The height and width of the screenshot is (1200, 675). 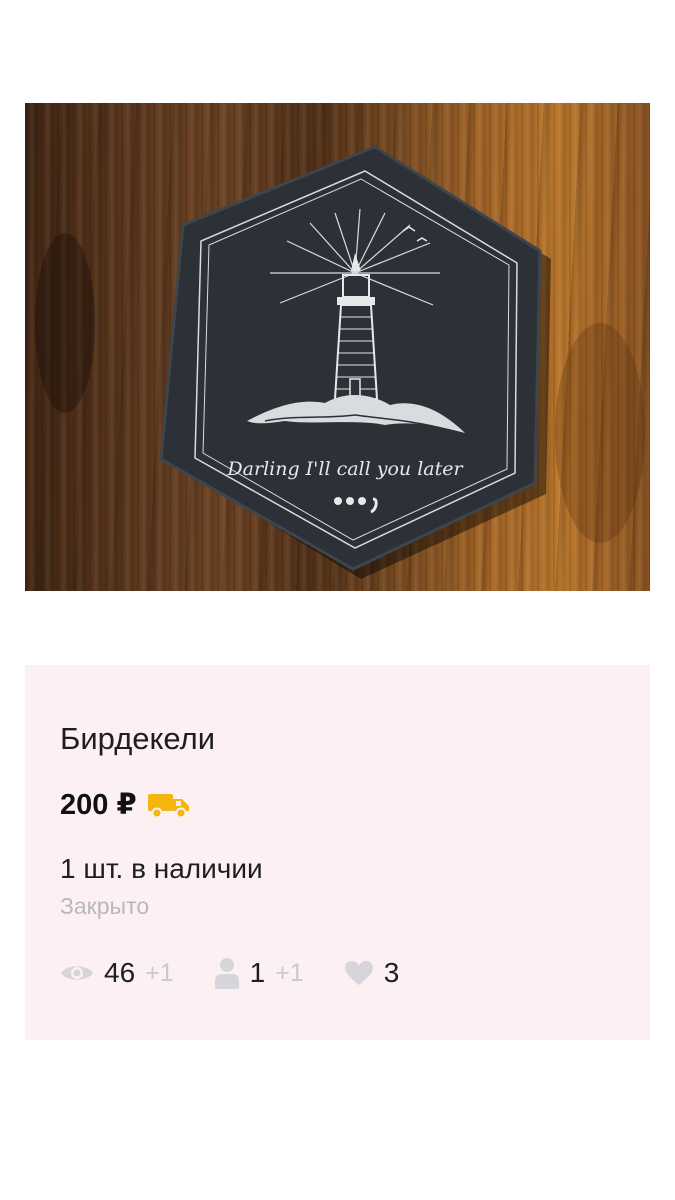 What do you see at coordinates (98, 805) in the screenshot?
I see `product-price: 200 ₽` at bounding box center [98, 805].